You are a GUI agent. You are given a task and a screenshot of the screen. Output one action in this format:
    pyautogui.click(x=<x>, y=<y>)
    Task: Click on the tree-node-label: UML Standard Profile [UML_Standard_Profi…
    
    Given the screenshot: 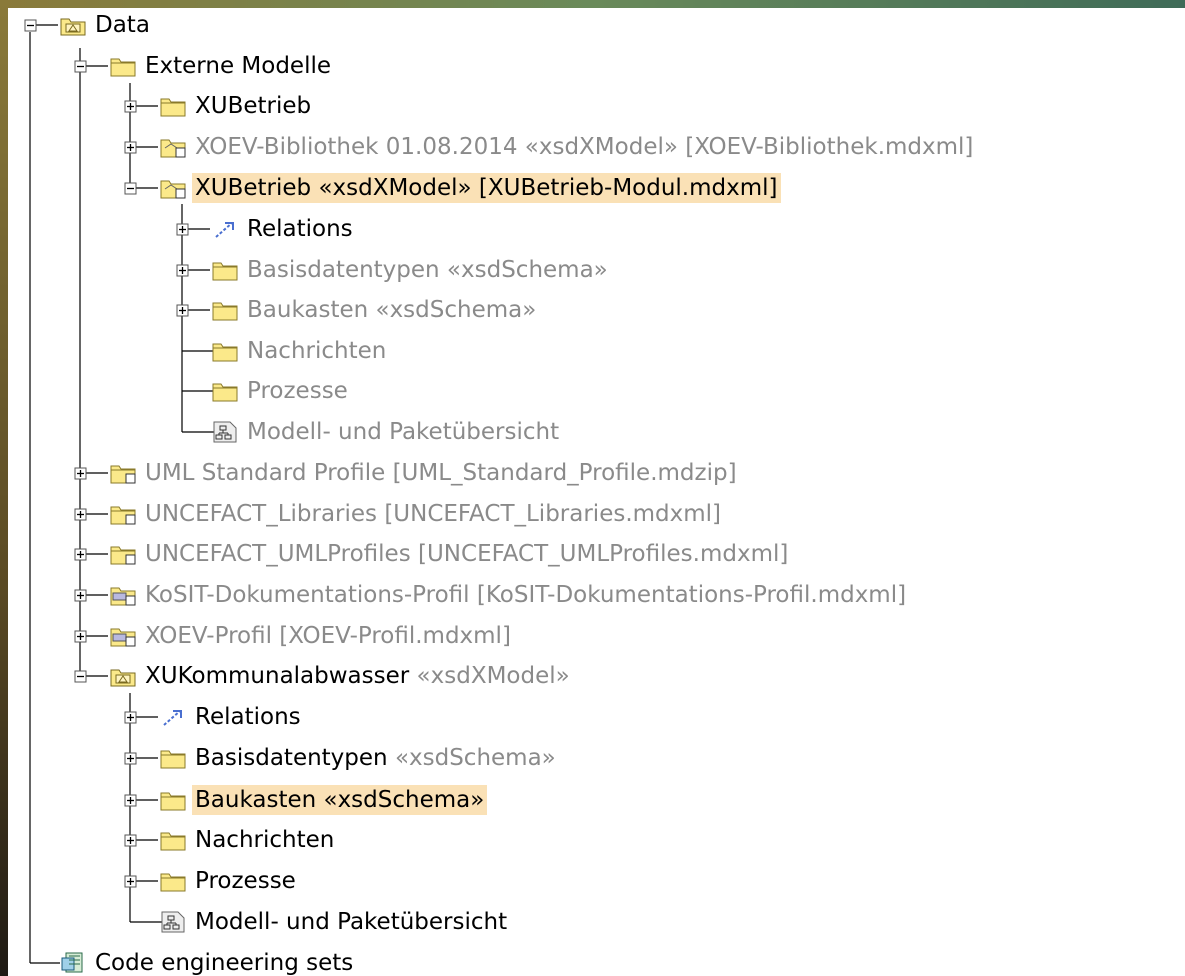 What is the action you would take?
    pyautogui.click(x=441, y=473)
    